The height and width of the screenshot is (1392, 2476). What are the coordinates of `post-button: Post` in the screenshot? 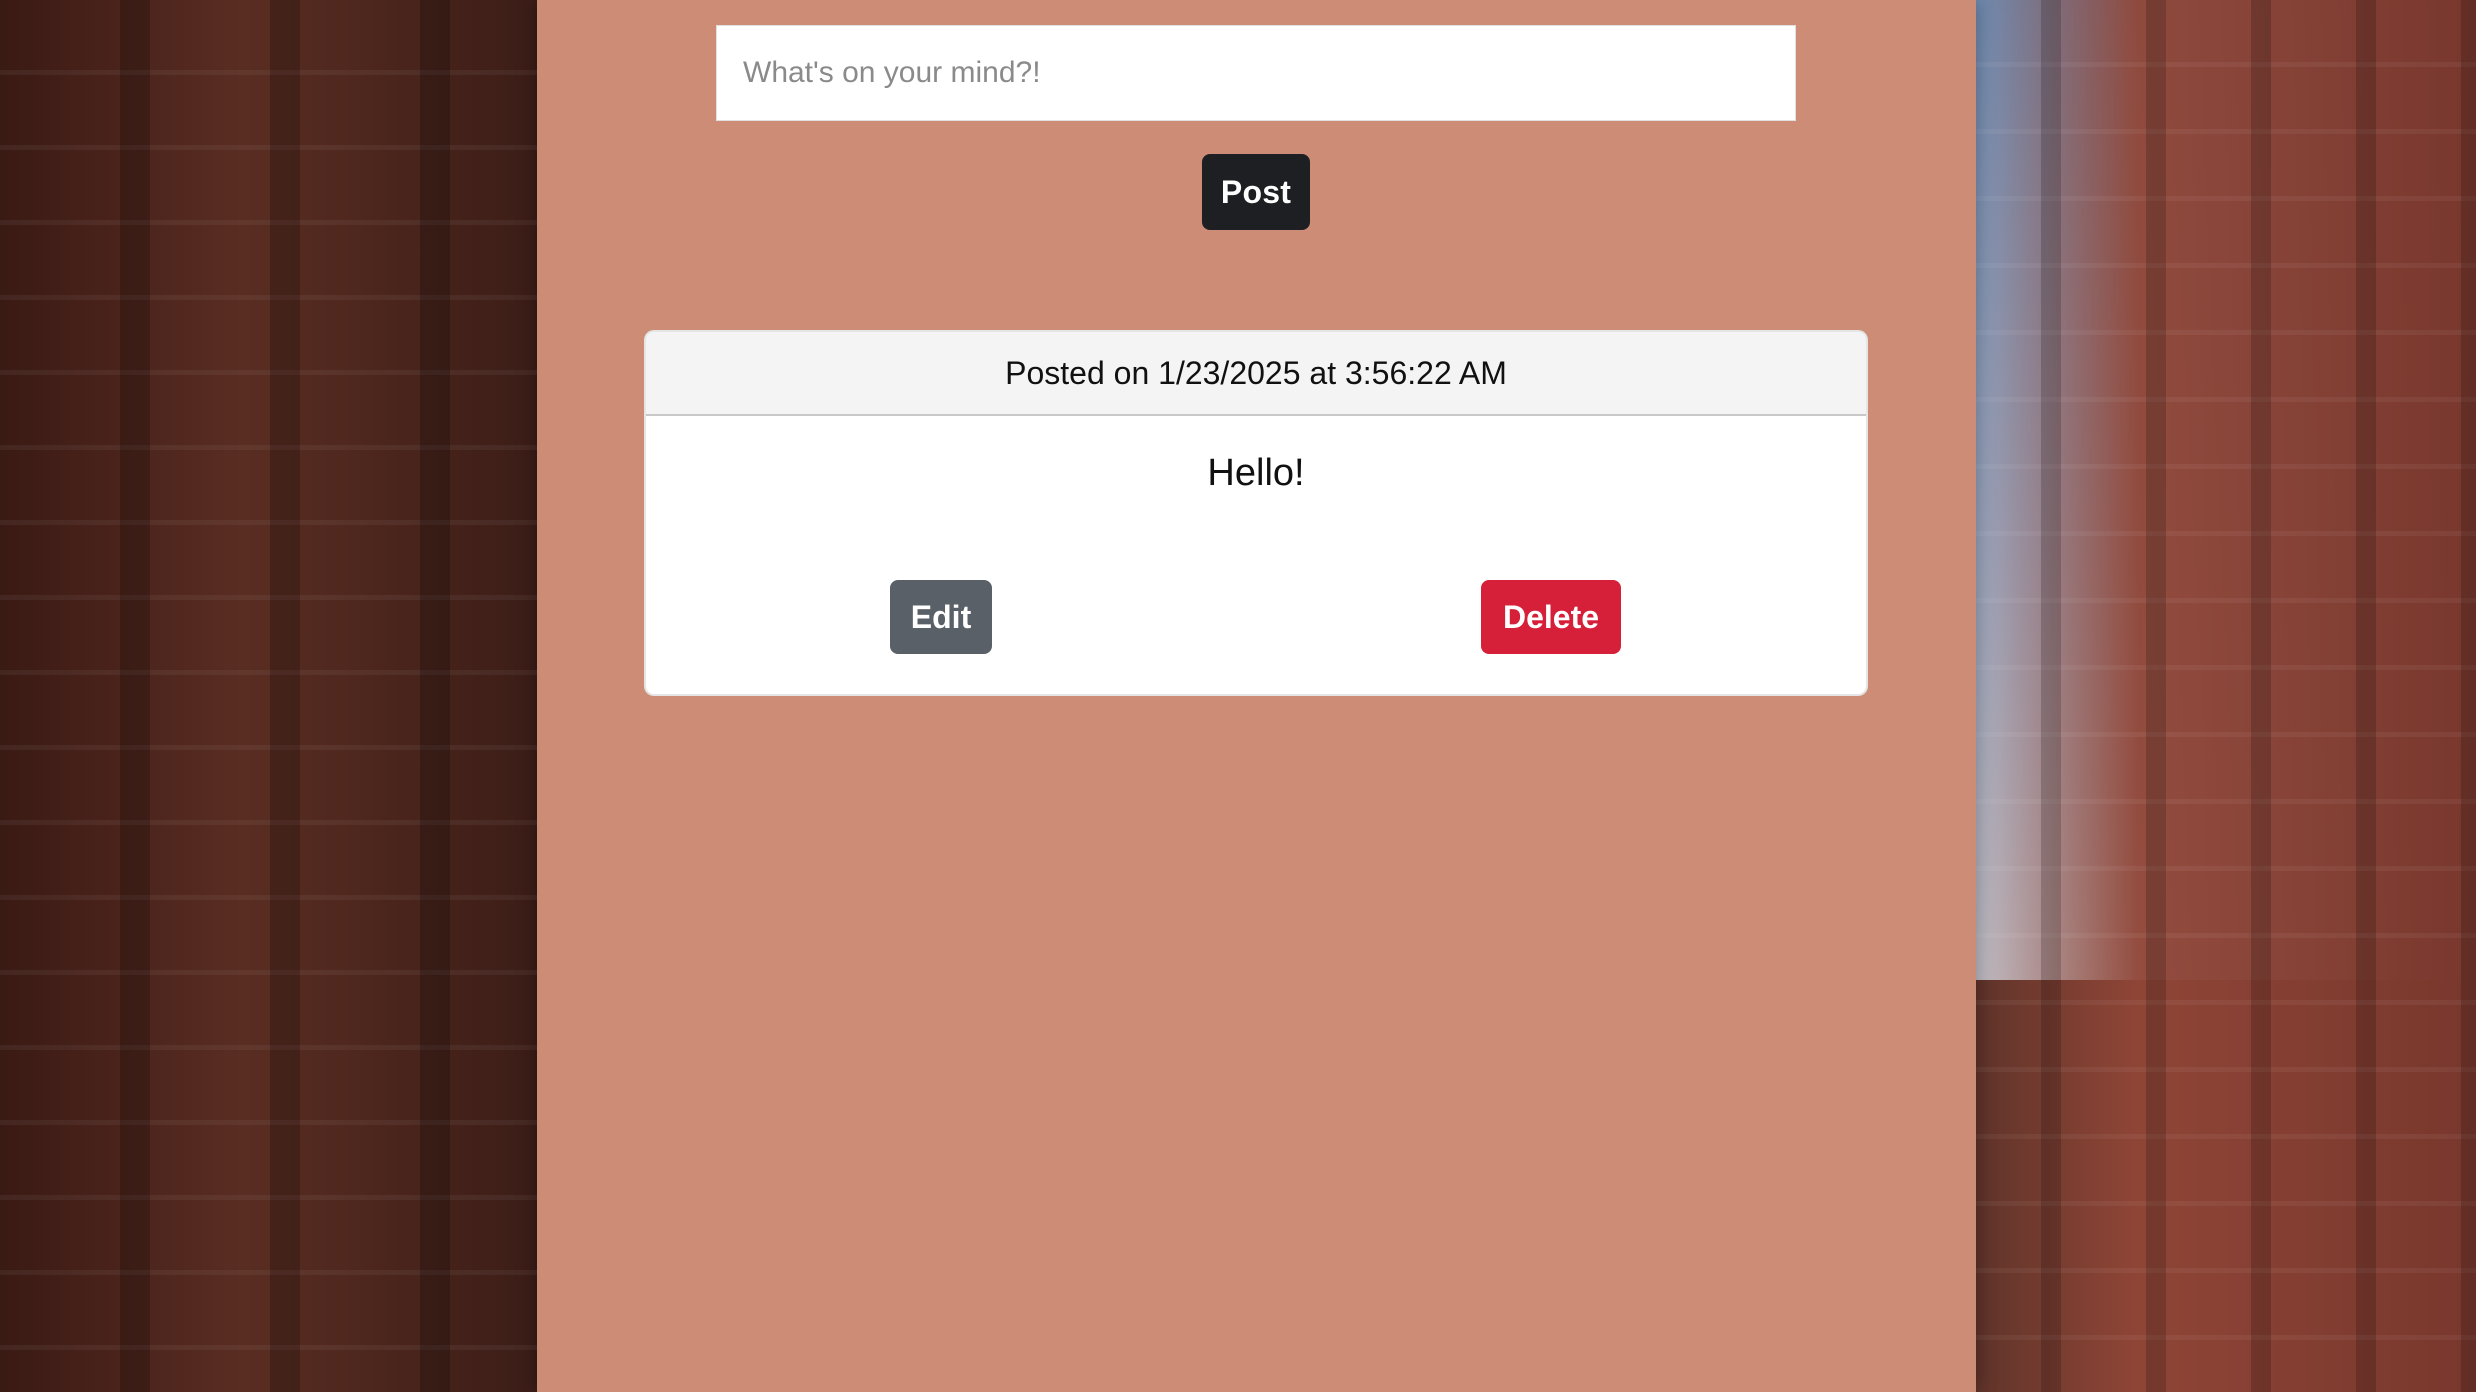 It's located at (1256, 192).